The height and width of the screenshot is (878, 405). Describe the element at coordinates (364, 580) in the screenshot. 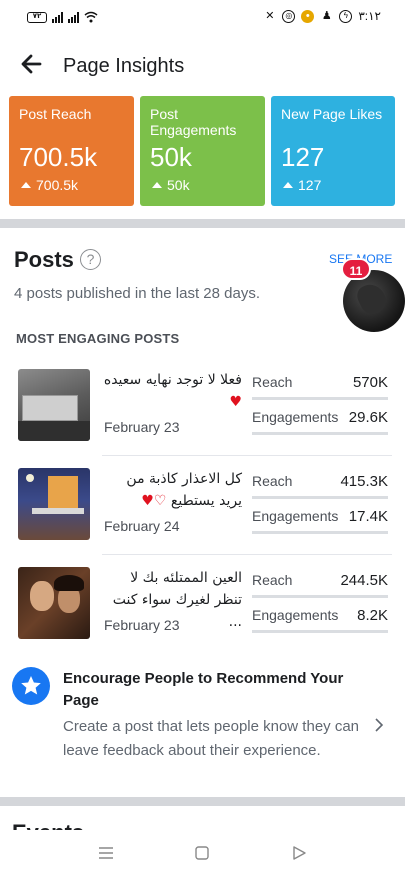

I see `reach-value: 244.5K` at that location.